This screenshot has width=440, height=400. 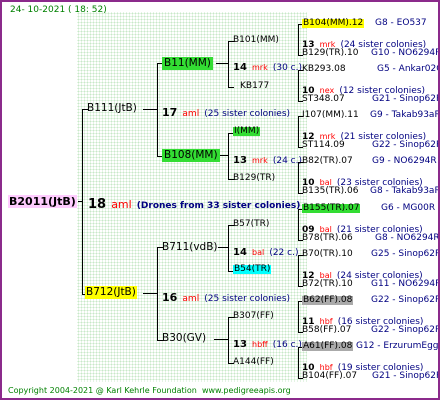 What do you see at coordinates (398, 346) in the screenshot?
I see `gen4-region-15: G12 - ErzurumEgg8` at bounding box center [398, 346].